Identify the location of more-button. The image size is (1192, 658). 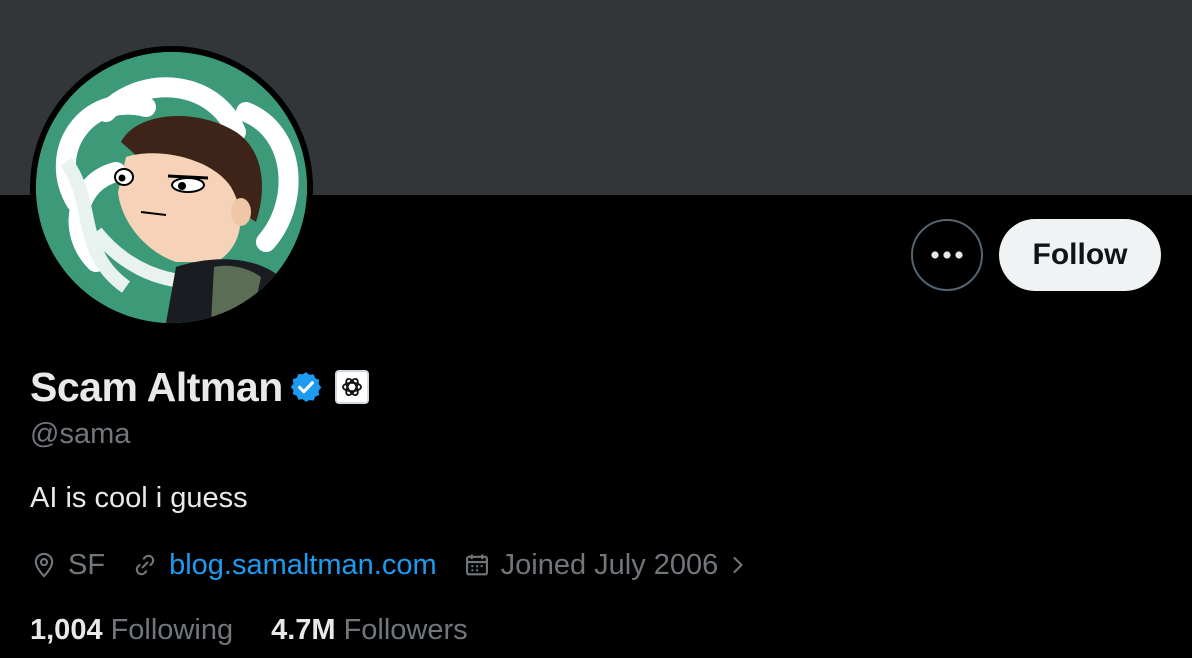
(947, 255).